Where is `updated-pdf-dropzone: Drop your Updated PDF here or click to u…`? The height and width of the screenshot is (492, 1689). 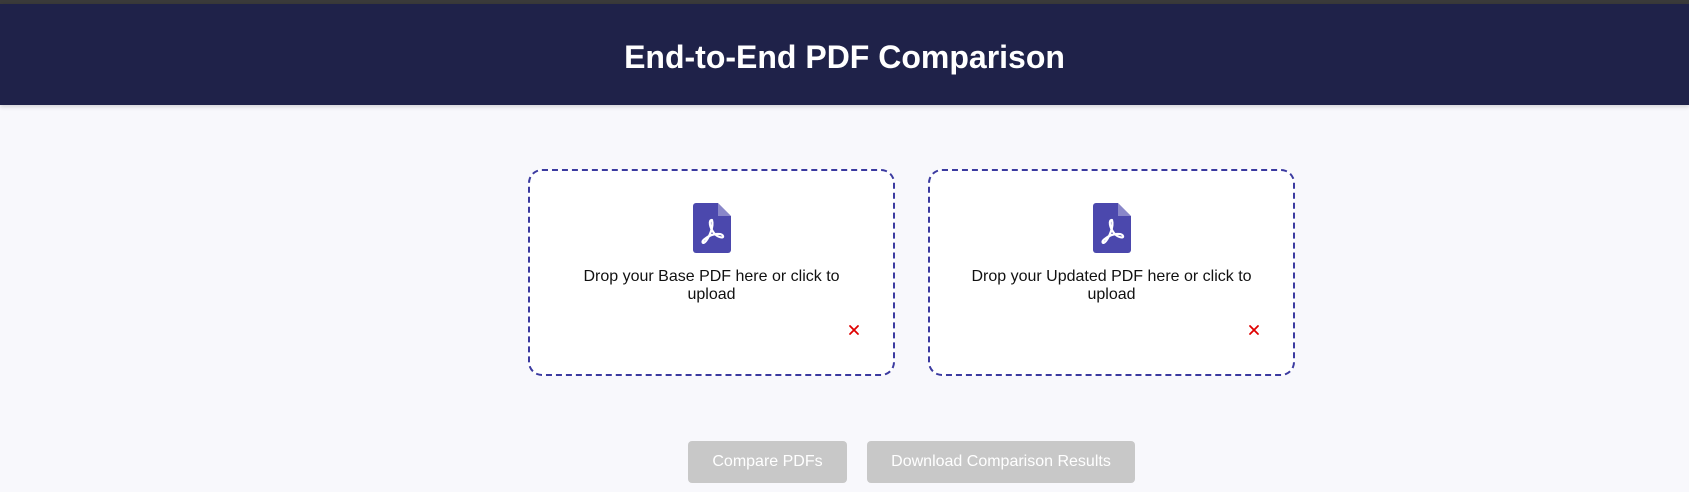 updated-pdf-dropzone: Drop your Updated PDF here or click to u… is located at coordinates (1111, 272).